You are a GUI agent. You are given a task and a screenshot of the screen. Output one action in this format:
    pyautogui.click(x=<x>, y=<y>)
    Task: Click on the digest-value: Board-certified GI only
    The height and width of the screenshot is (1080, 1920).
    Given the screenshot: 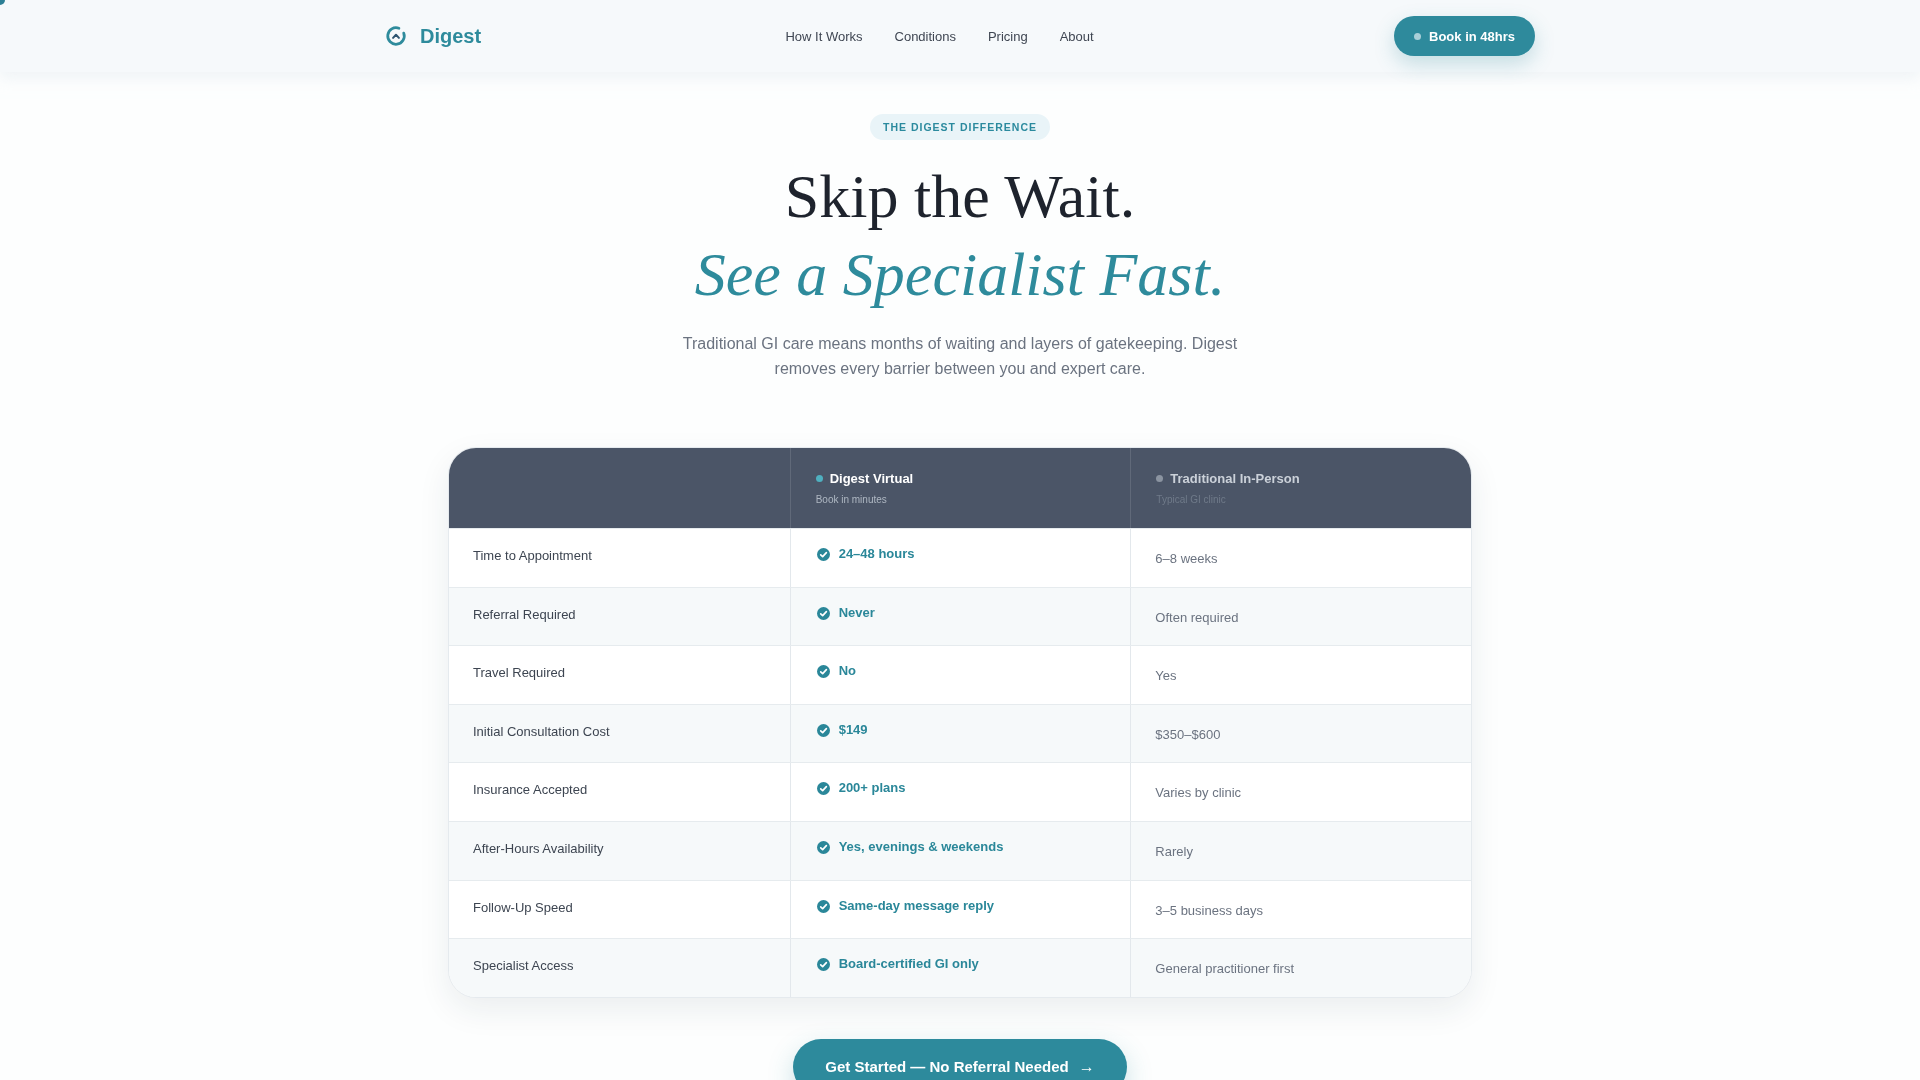 What is the action you would take?
    pyautogui.click(x=908, y=964)
    